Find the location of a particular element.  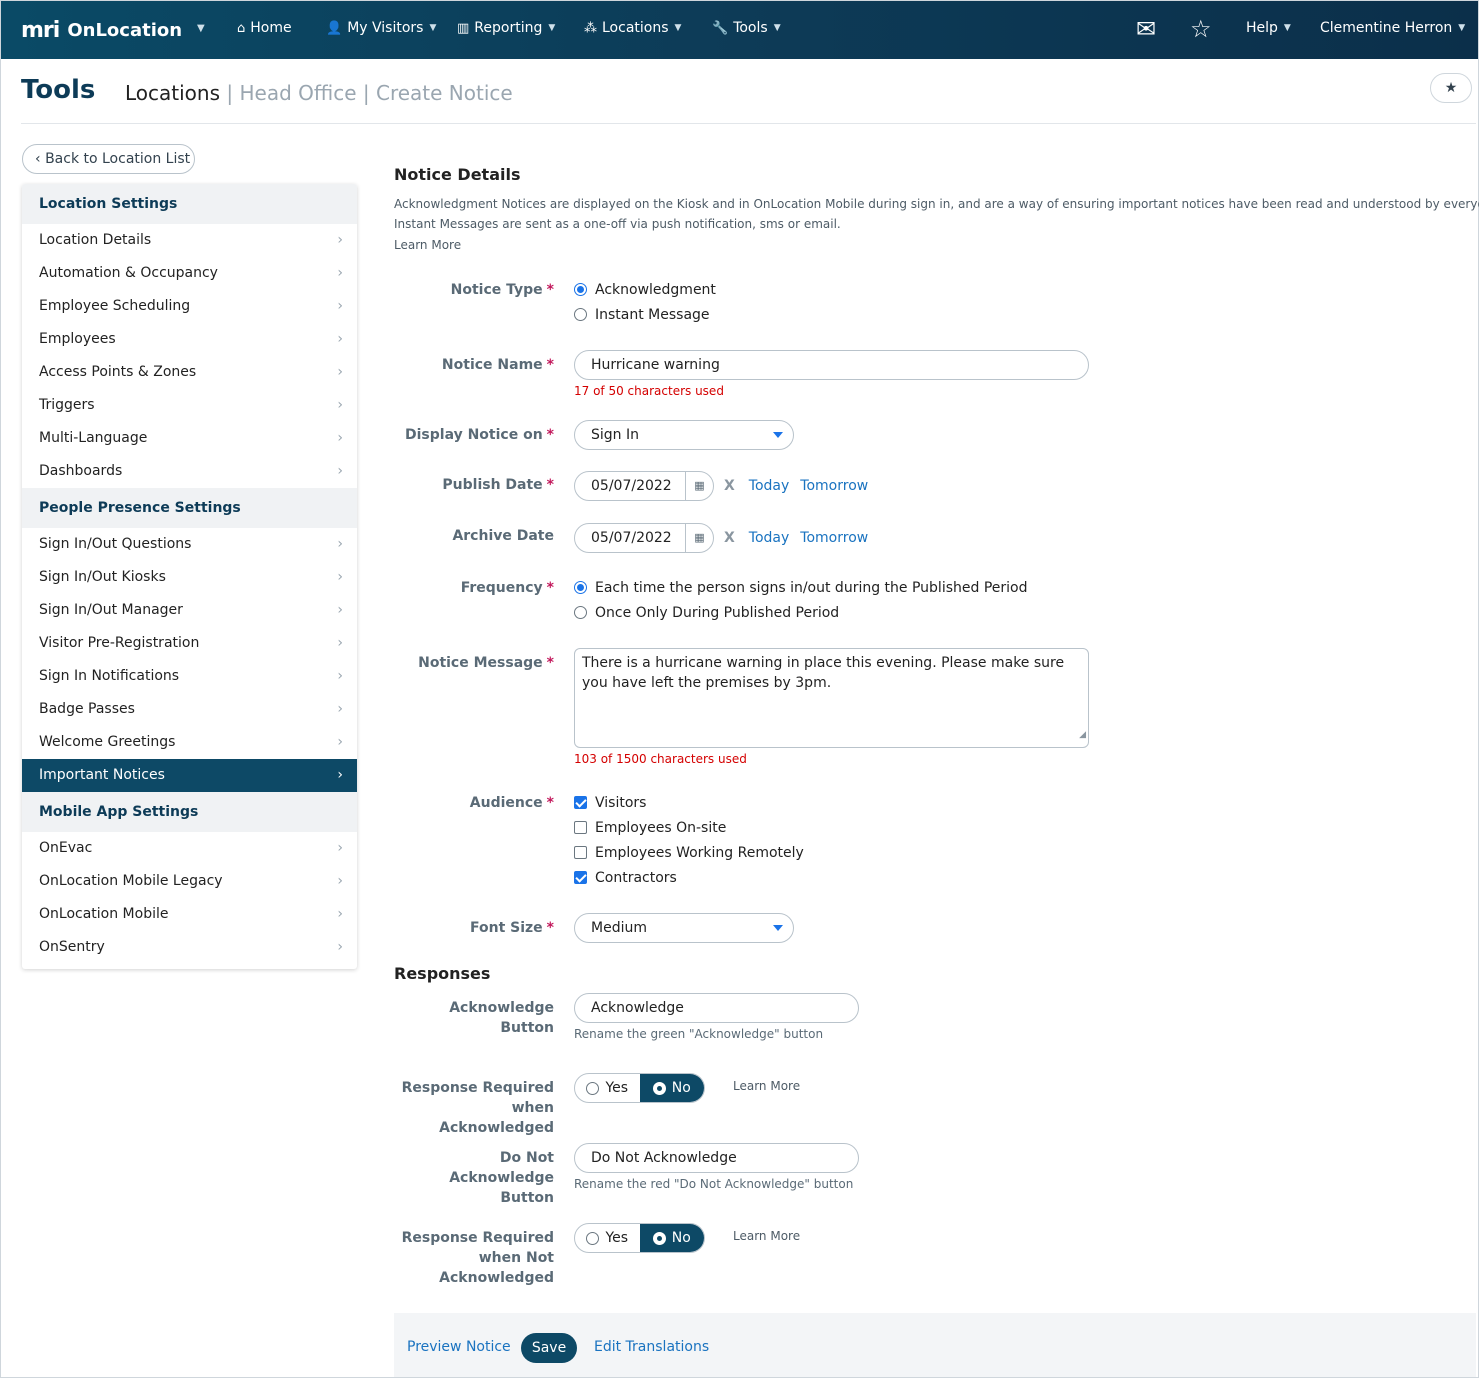

acknowledge-button-input: Acknowledge is located at coordinates (716, 1008).